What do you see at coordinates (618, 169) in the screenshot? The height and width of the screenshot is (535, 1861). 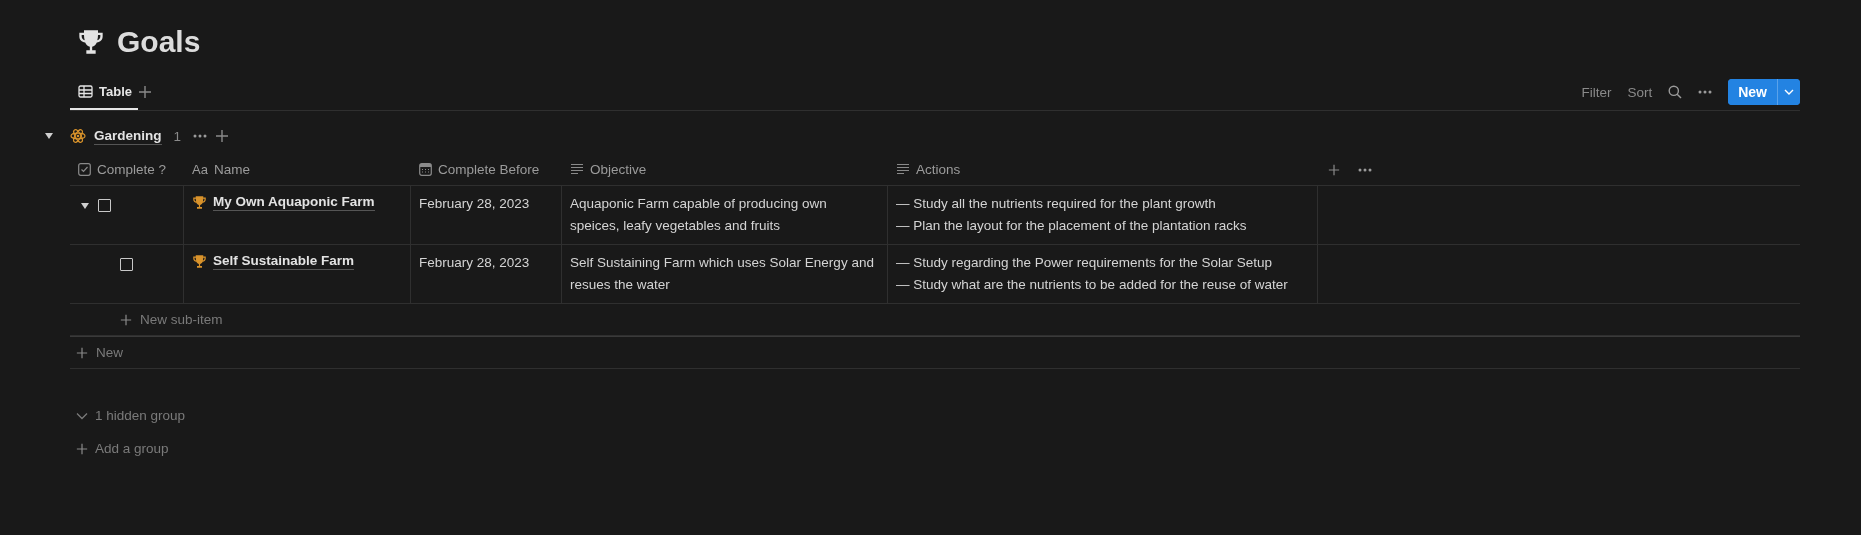 I see `column-header: Objective` at bounding box center [618, 169].